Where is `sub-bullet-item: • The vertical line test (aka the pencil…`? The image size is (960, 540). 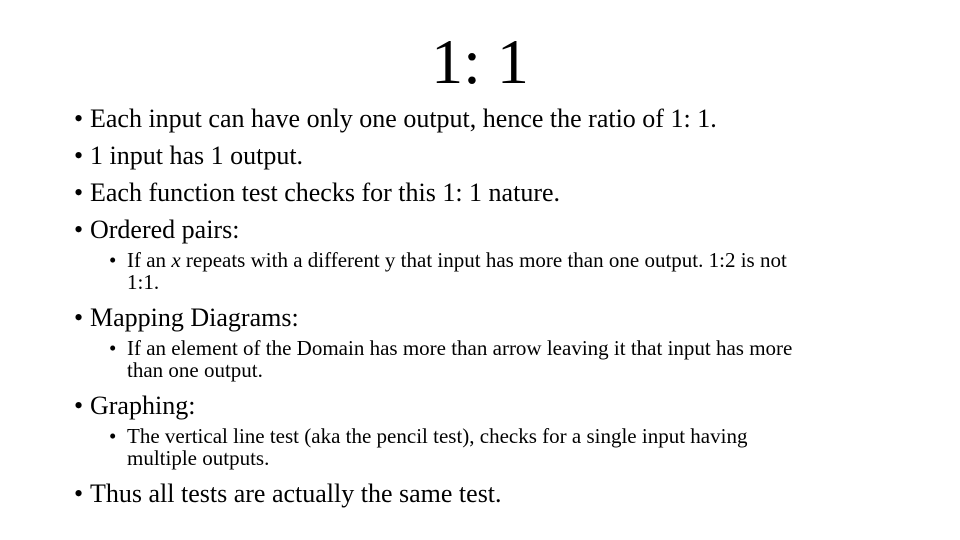
sub-bullet-item: • The vertical line test (aka the pencil… is located at coordinates (504, 447).